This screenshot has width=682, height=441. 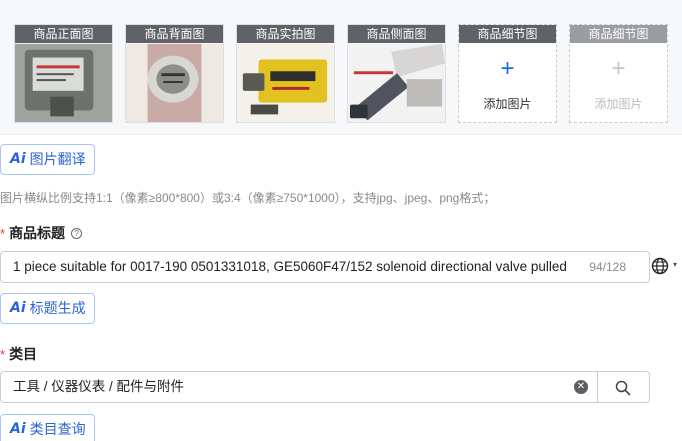 I want to click on image-translate-button: Ai 图片翻译, so click(x=47, y=159).